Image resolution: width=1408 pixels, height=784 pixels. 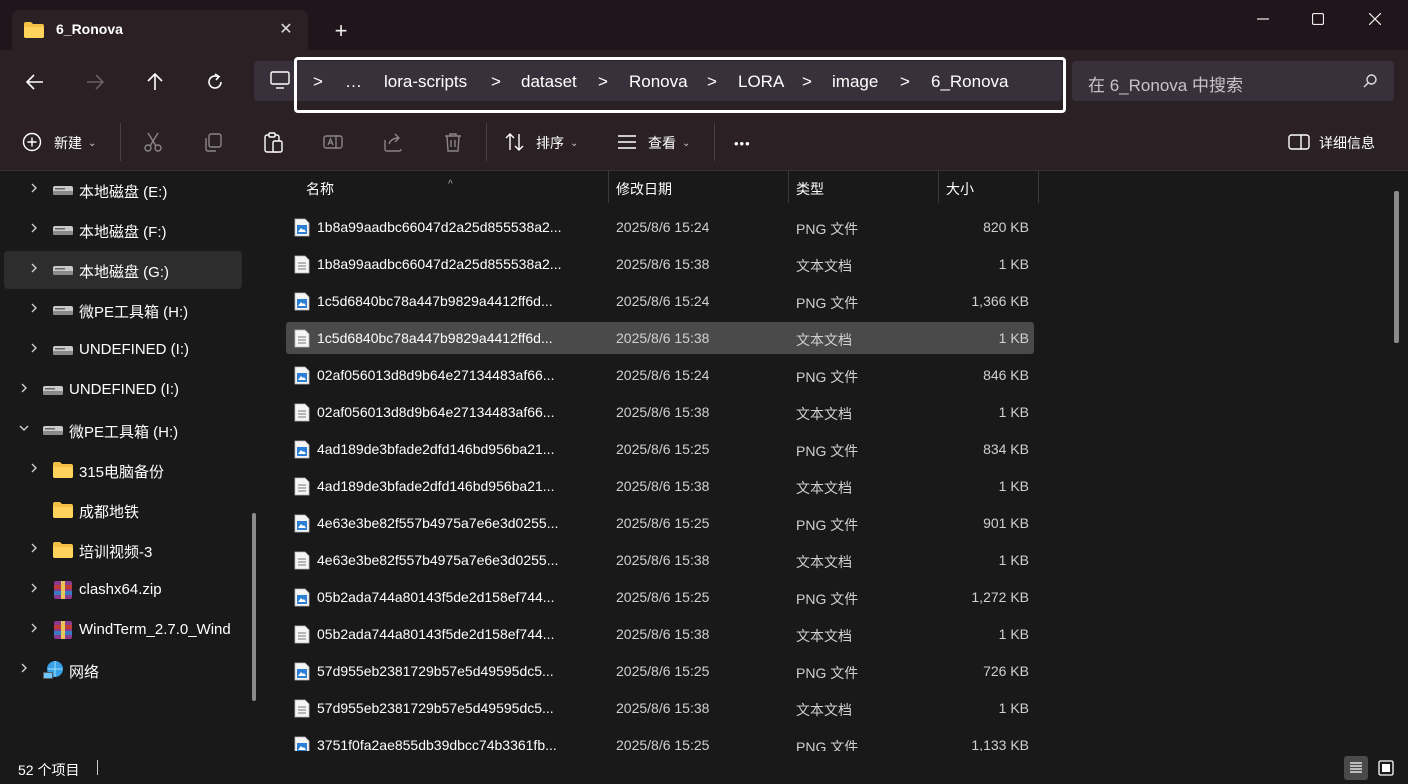 I want to click on sidebar-item: 培训视频-3, so click(x=123, y=550).